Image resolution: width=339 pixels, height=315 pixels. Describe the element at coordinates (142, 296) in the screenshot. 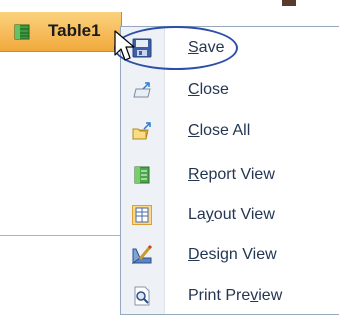

I see `print-preview-icon` at that location.